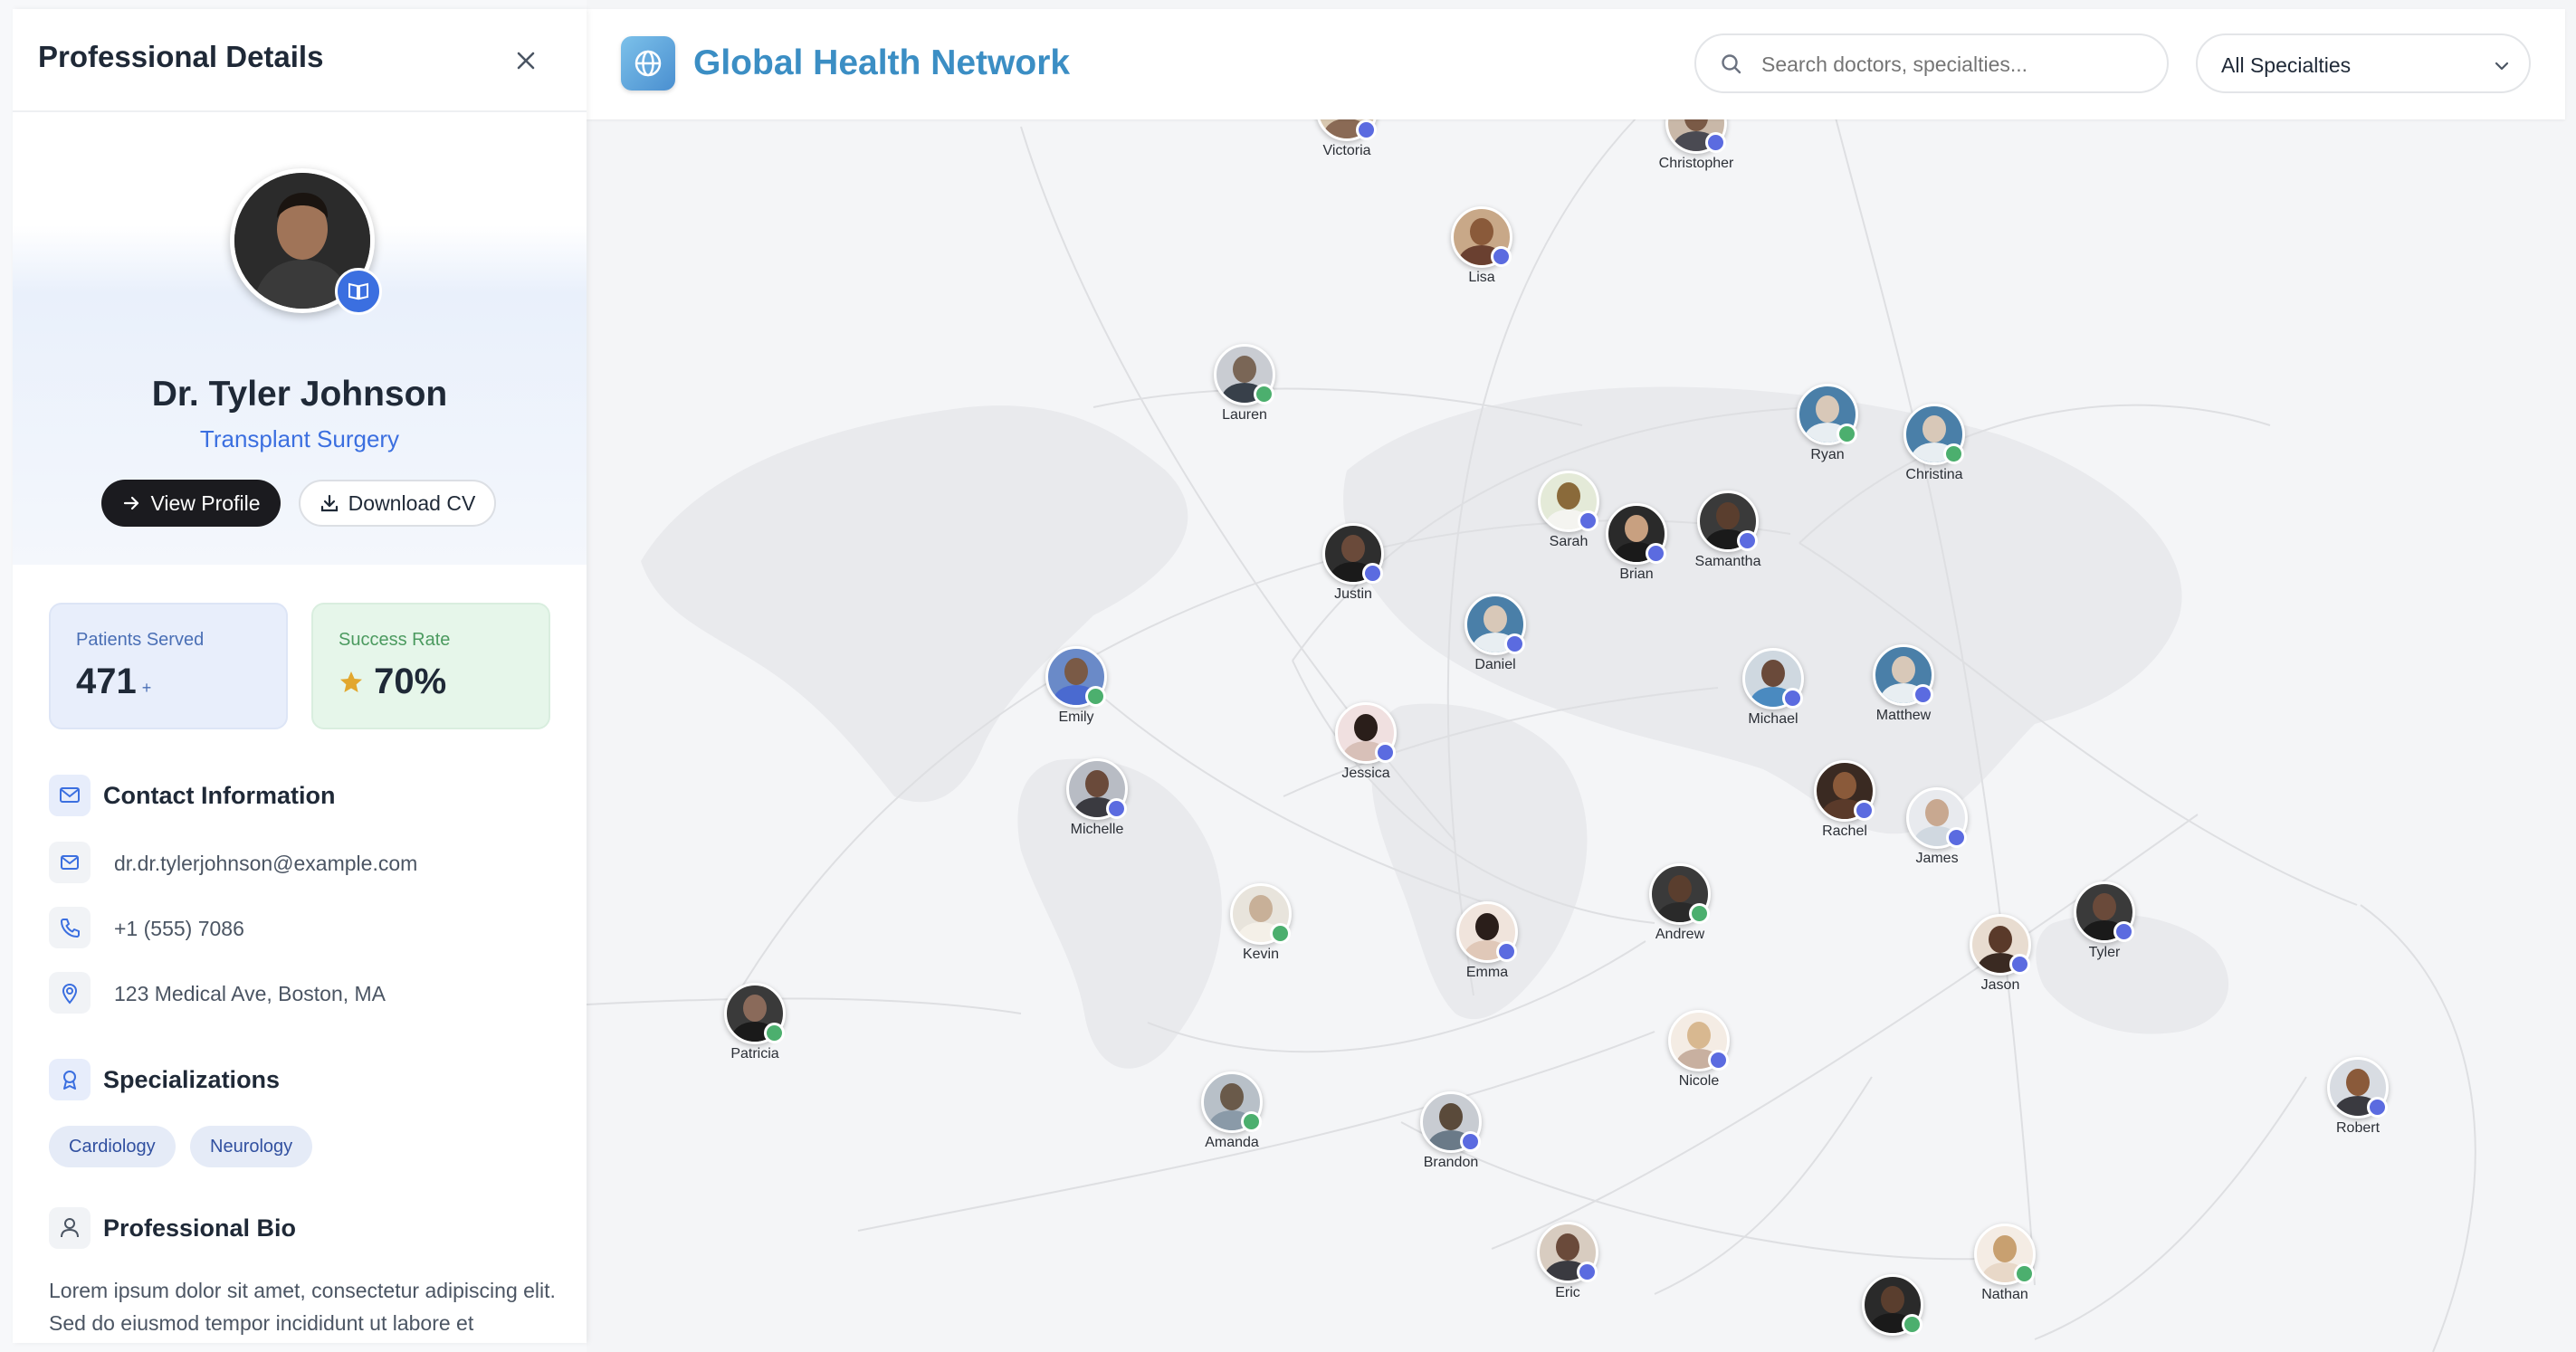 This screenshot has height=1352, width=2576. I want to click on search-box, so click(1932, 63).